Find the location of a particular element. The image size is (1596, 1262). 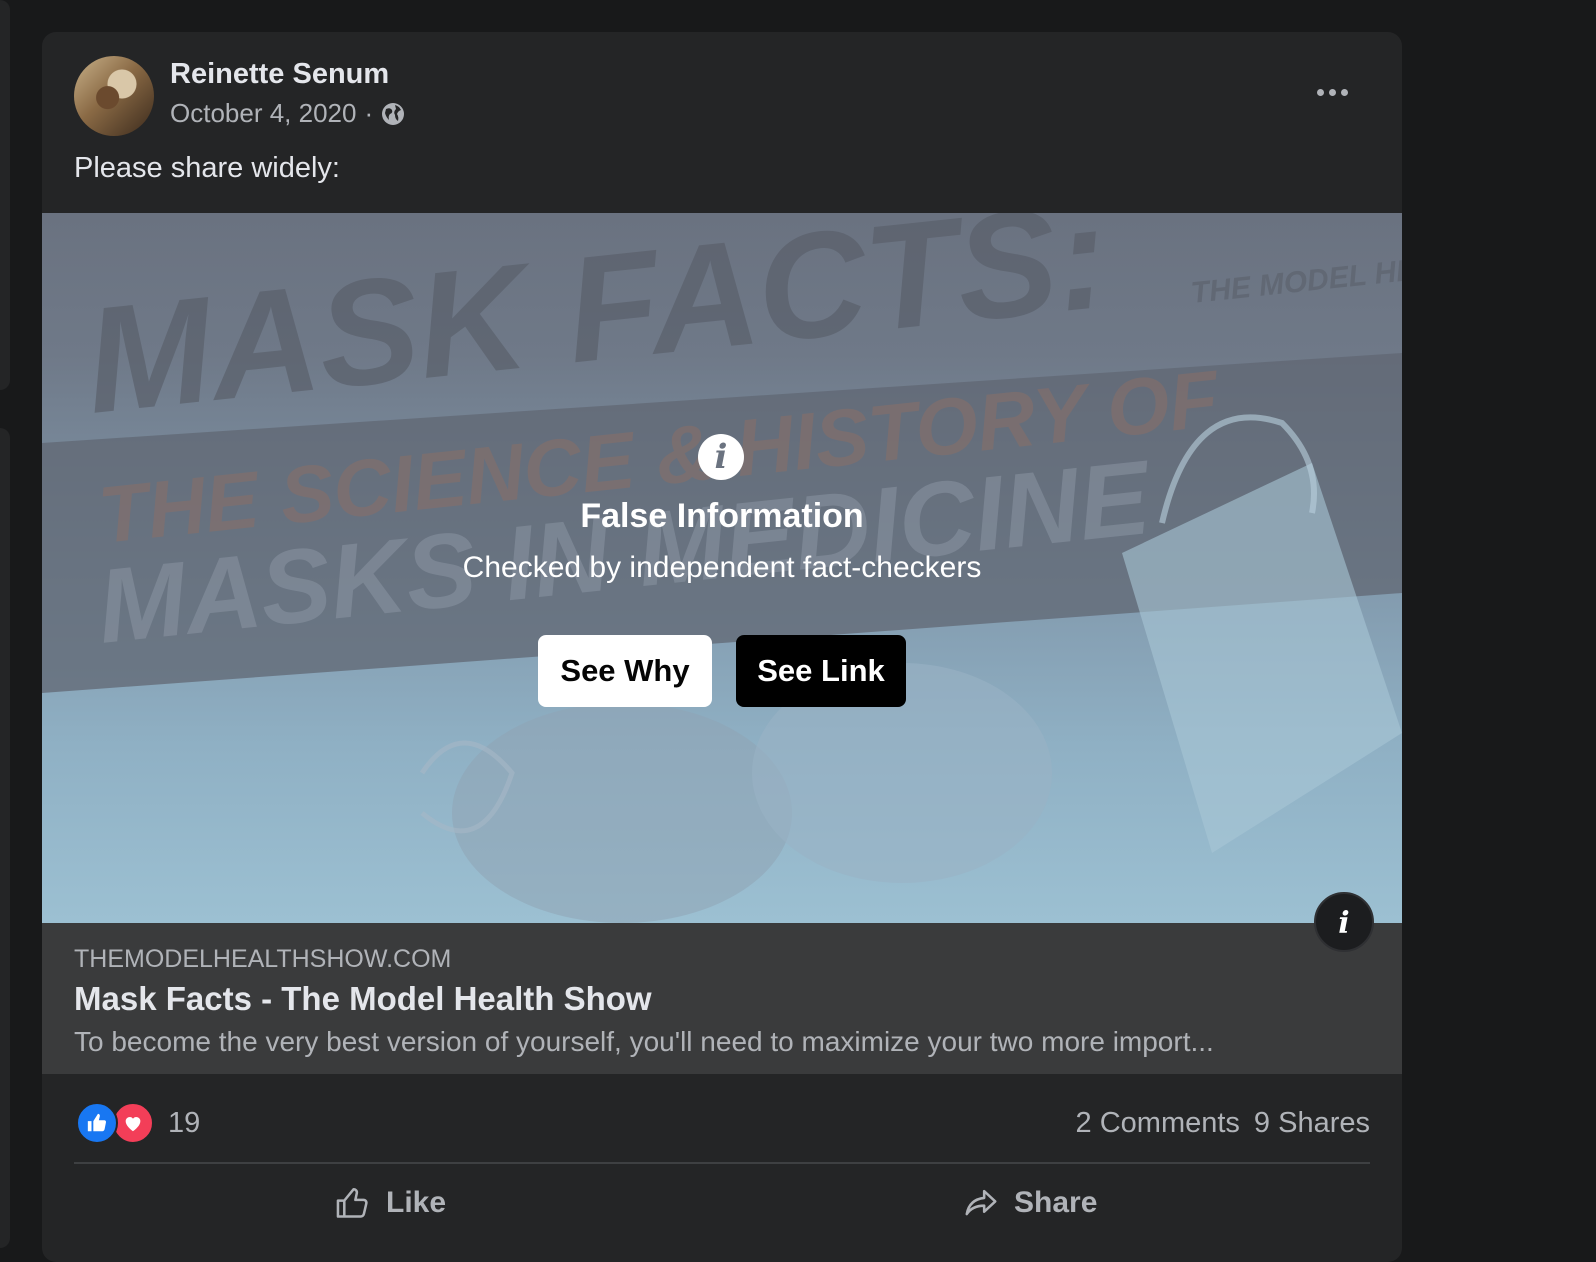

author-name: Reinette Senum is located at coordinates (279, 74).